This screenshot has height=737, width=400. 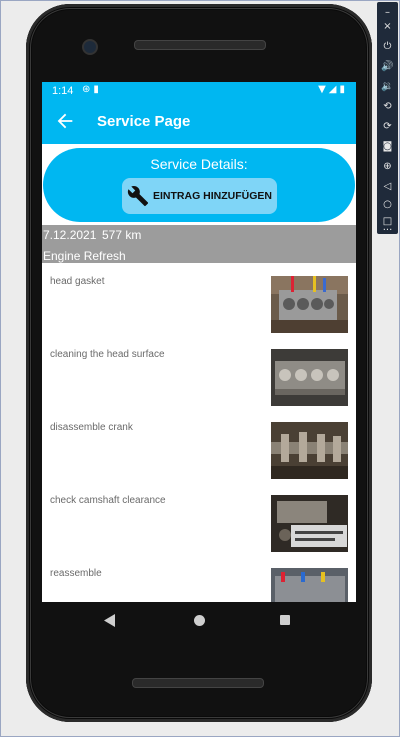 I want to click on status-time: 1:14, so click(x=63, y=91).